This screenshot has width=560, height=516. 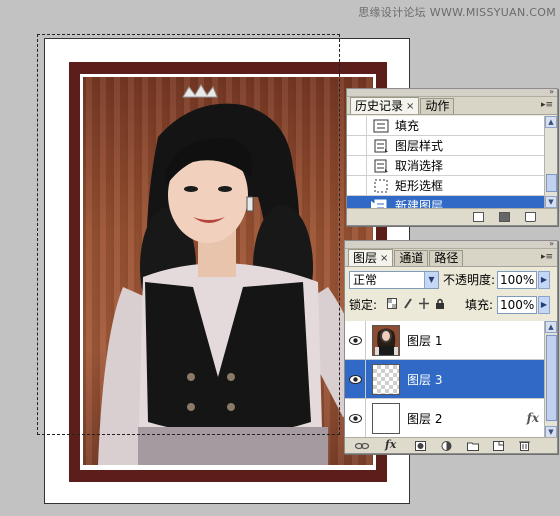 What do you see at coordinates (381, 185) in the screenshot?
I see `rect-marquee-icon` at bounding box center [381, 185].